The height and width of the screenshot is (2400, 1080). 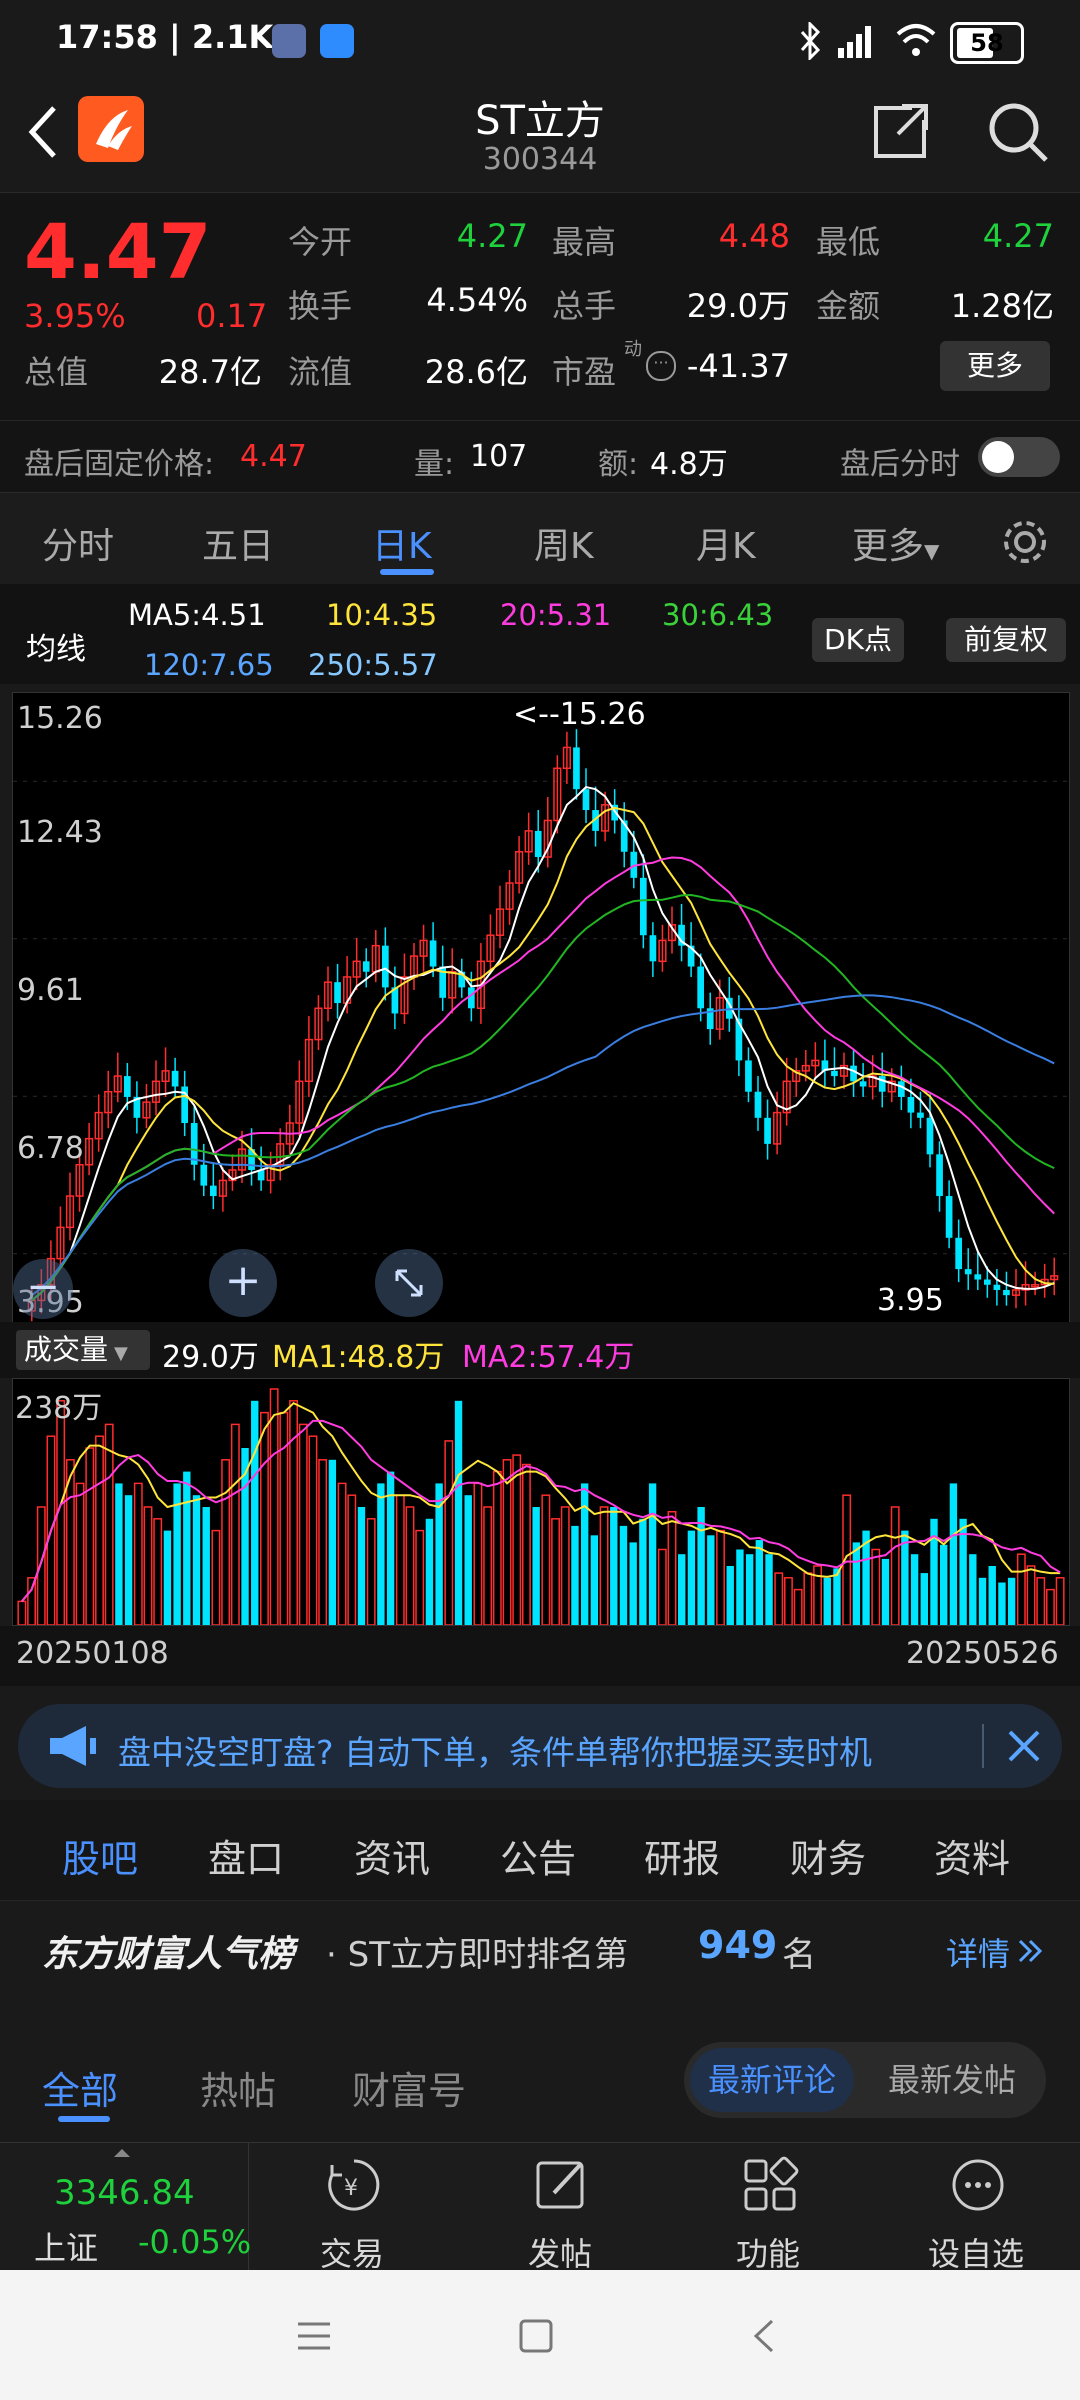 What do you see at coordinates (407, 572) in the screenshot?
I see `tab-active-indicator` at bounding box center [407, 572].